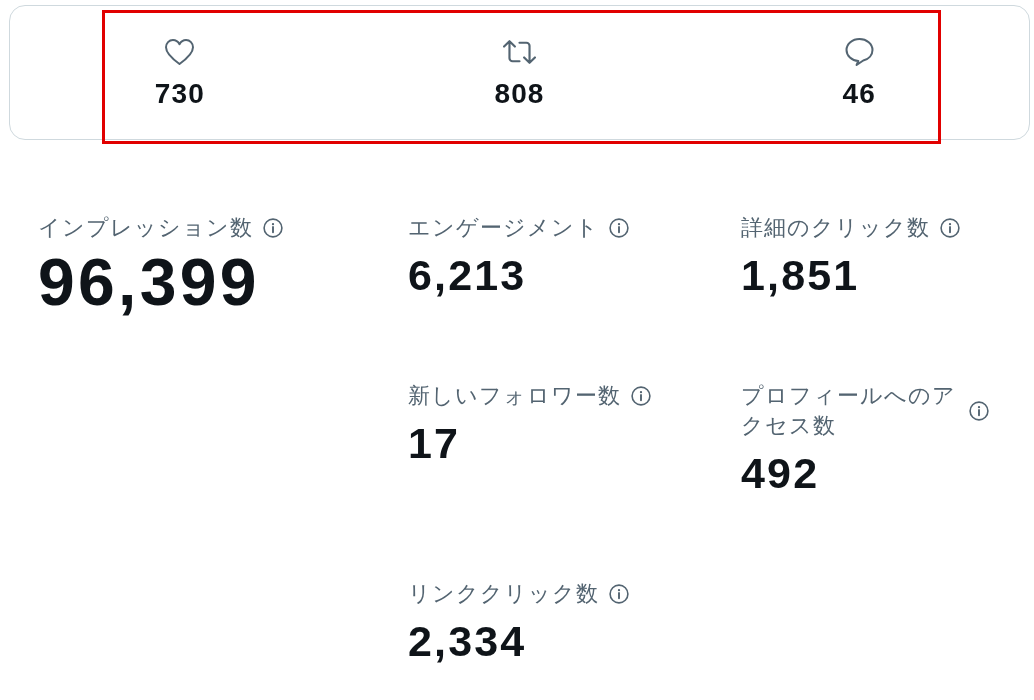  I want to click on stat-count: 46, so click(859, 94).